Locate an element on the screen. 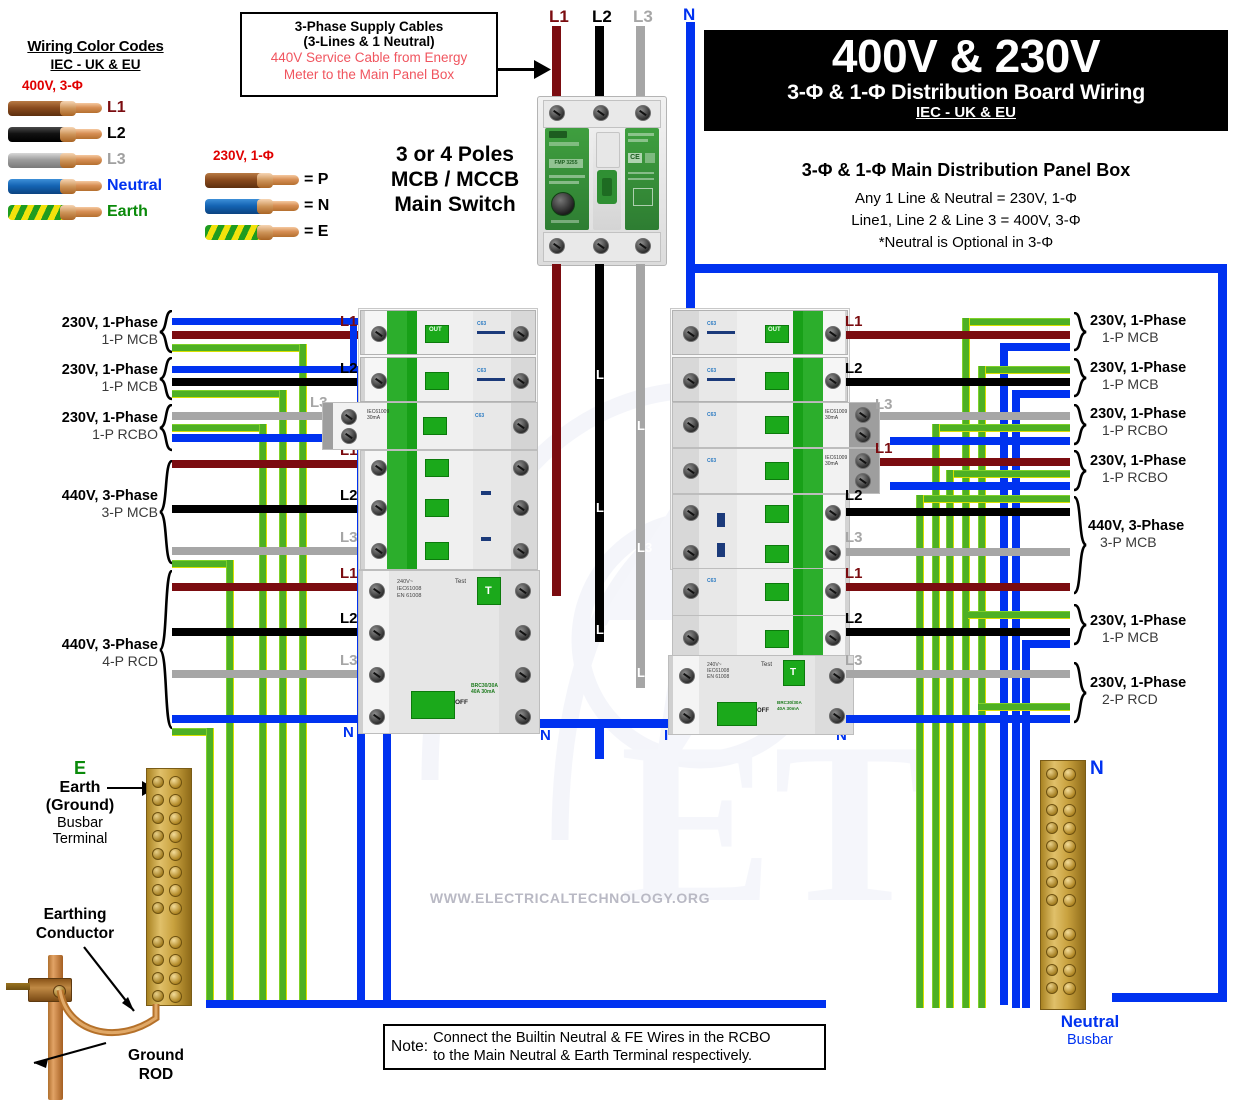 The image size is (1250, 1100). right-mcb-1: C63 is located at coordinates (760, 379).